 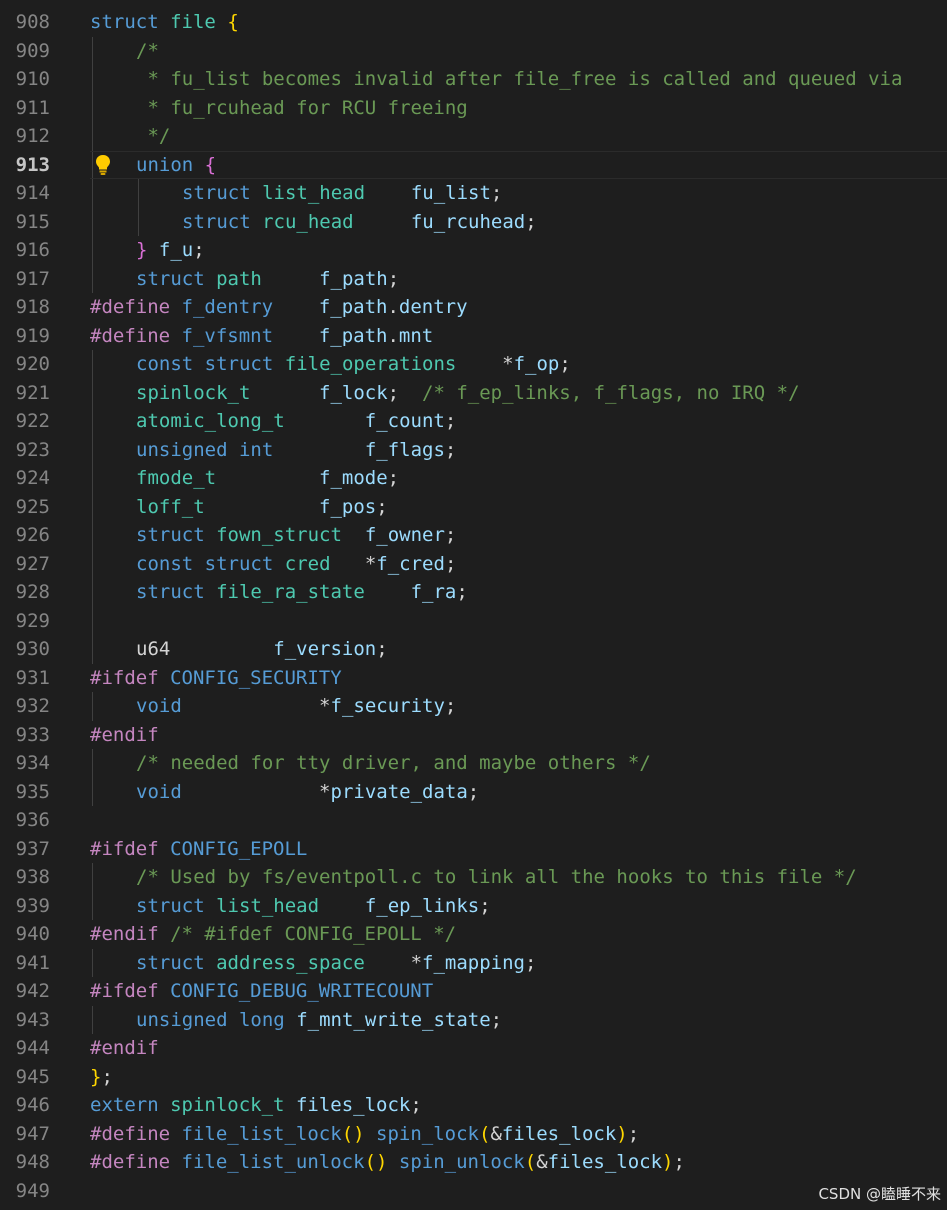 What do you see at coordinates (279, 307) in the screenshot?
I see `code-text: #define f_dentry f_path.dentry` at bounding box center [279, 307].